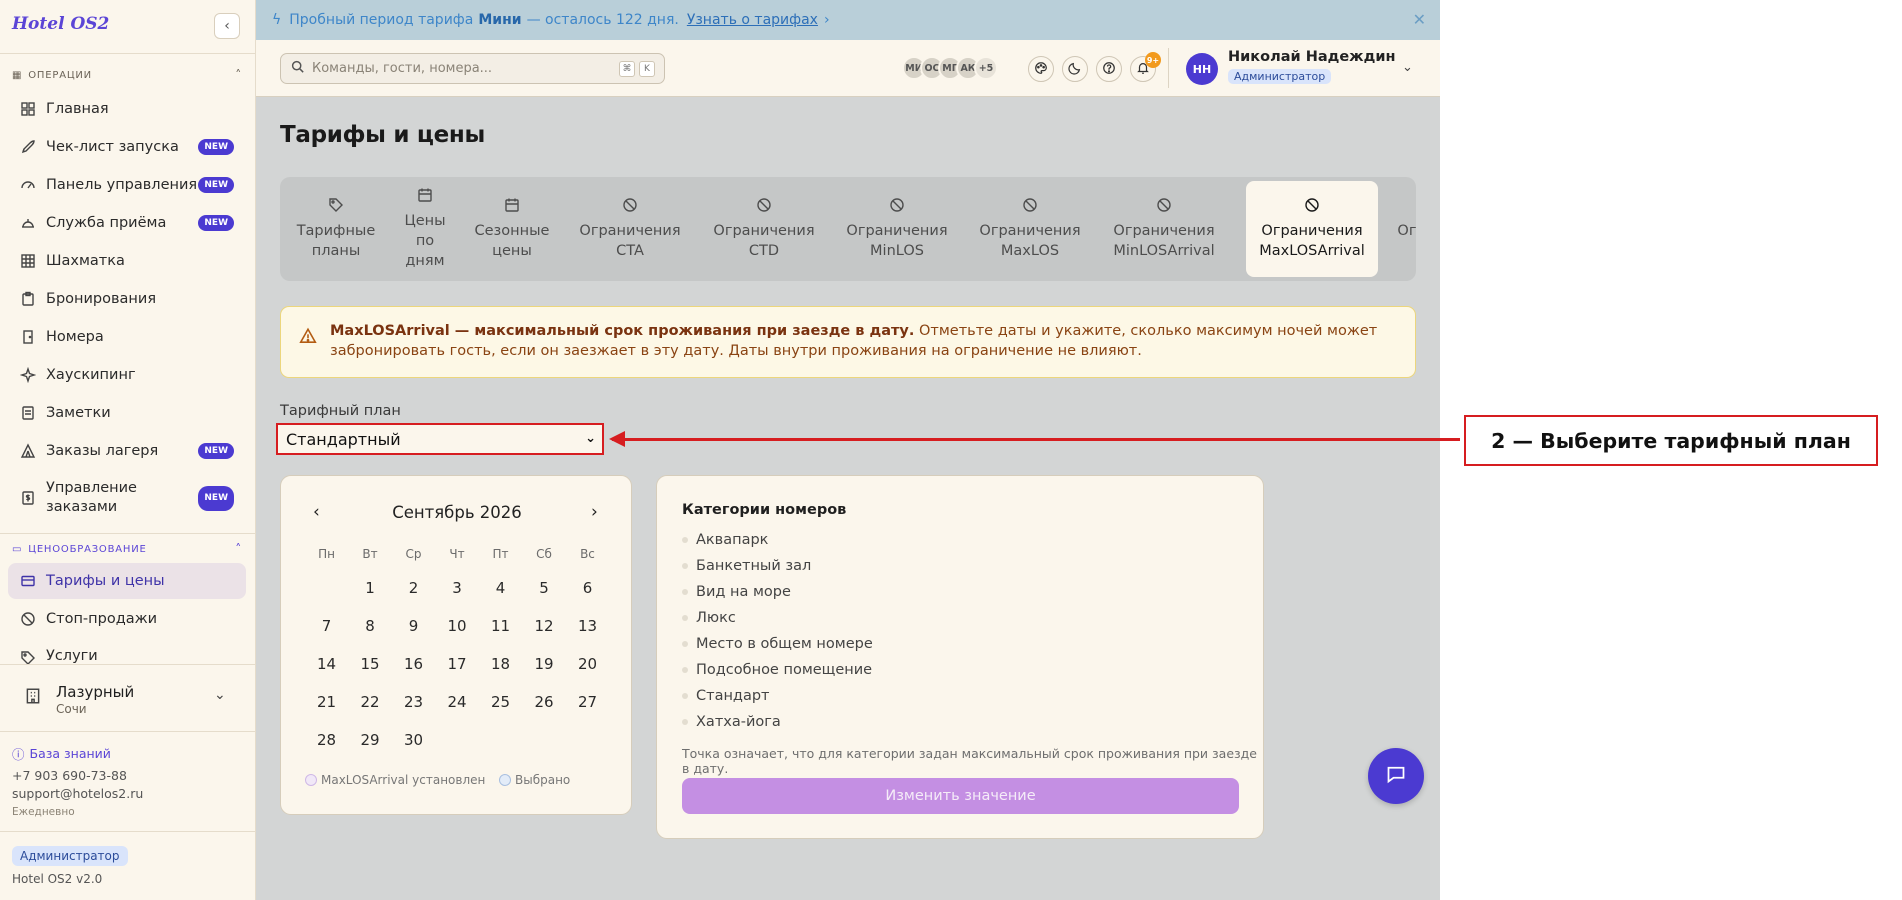 The height and width of the screenshot is (900, 1902). What do you see at coordinates (370, 626) in the screenshot?
I see `calendar-day: 8` at bounding box center [370, 626].